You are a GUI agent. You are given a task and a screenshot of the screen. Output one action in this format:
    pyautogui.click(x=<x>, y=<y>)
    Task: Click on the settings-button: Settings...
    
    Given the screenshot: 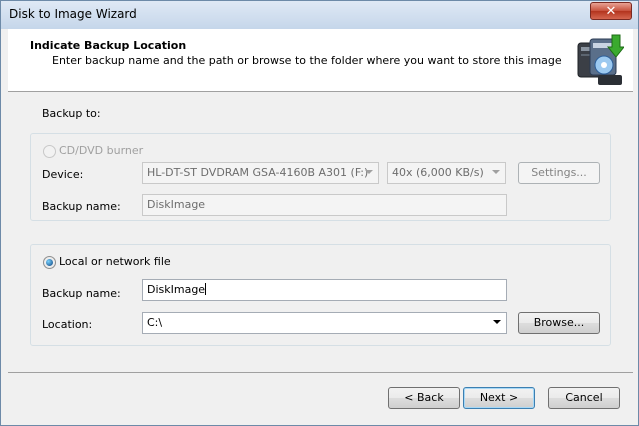 What is the action you would take?
    pyautogui.click(x=559, y=173)
    